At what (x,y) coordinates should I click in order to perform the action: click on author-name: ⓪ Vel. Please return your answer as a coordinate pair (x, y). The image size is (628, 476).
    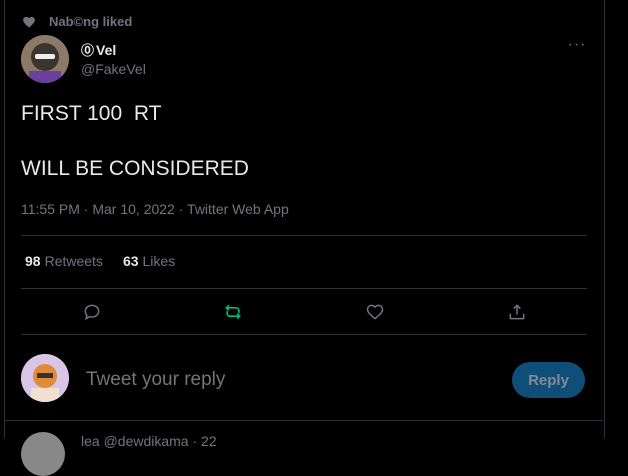
    Looking at the image, I should click on (98, 49).